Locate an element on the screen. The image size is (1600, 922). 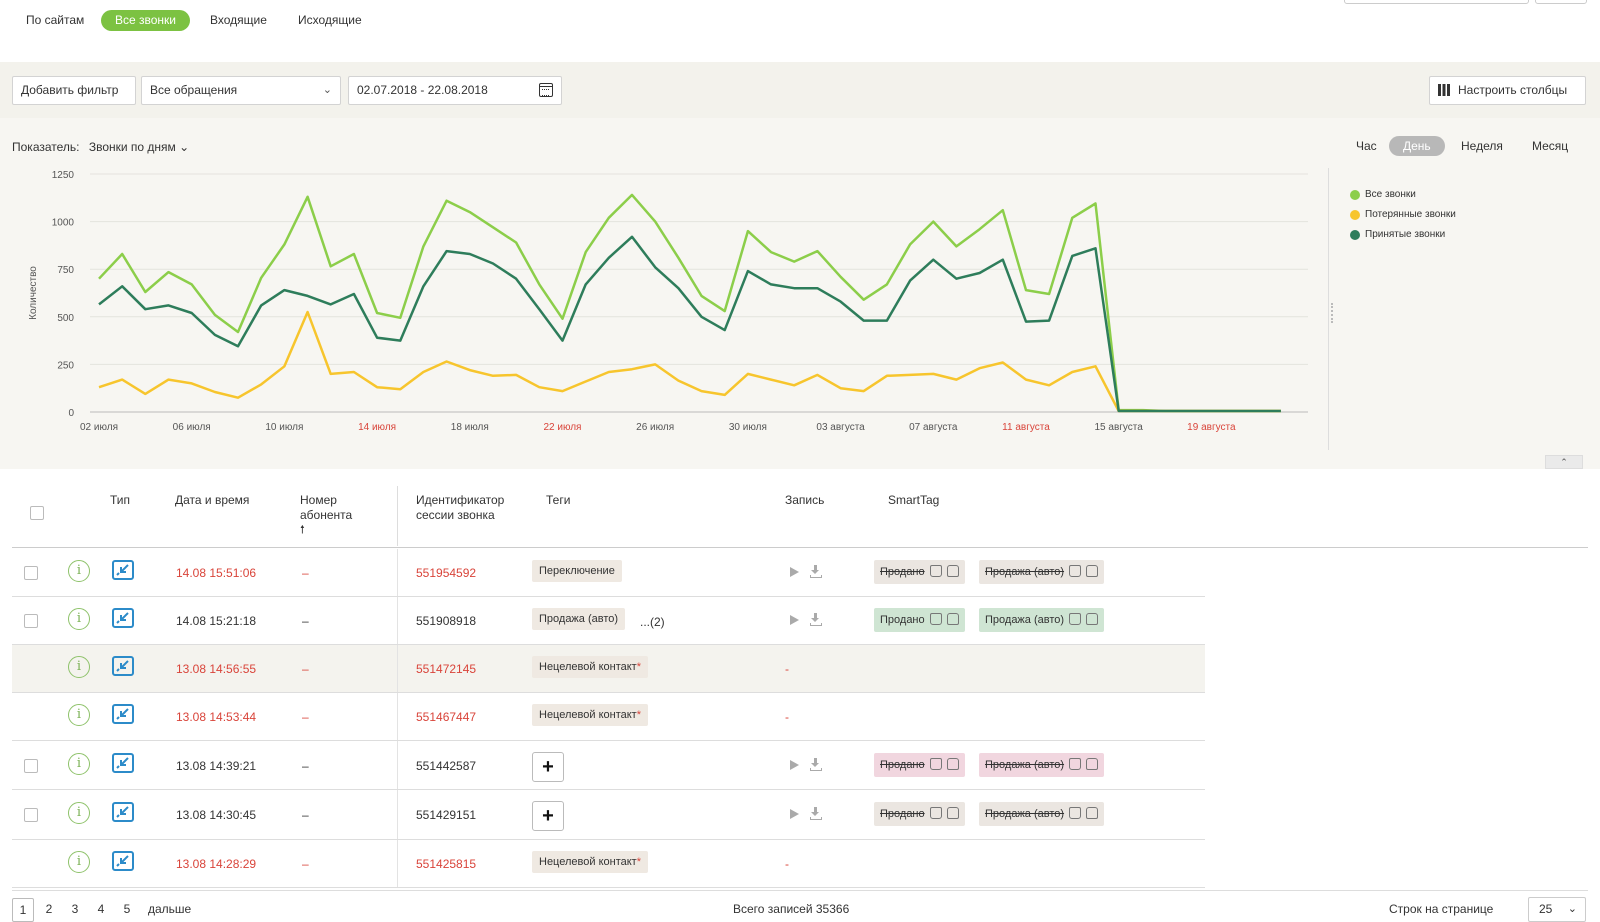
period-hour: Час is located at coordinates (1366, 146).